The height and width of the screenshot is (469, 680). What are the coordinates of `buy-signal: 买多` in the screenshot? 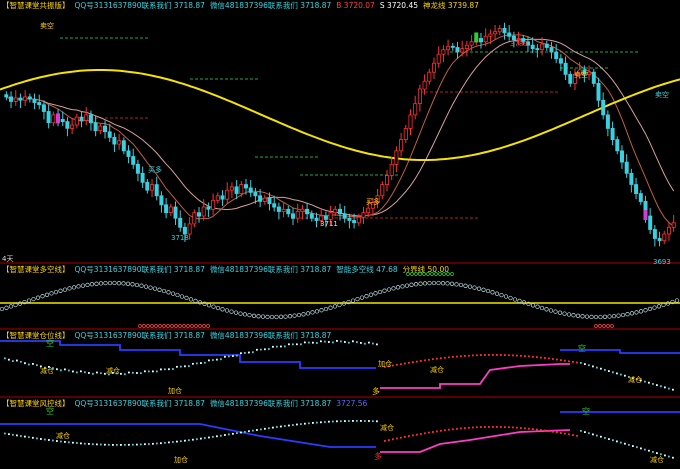 It's located at (373, 201).